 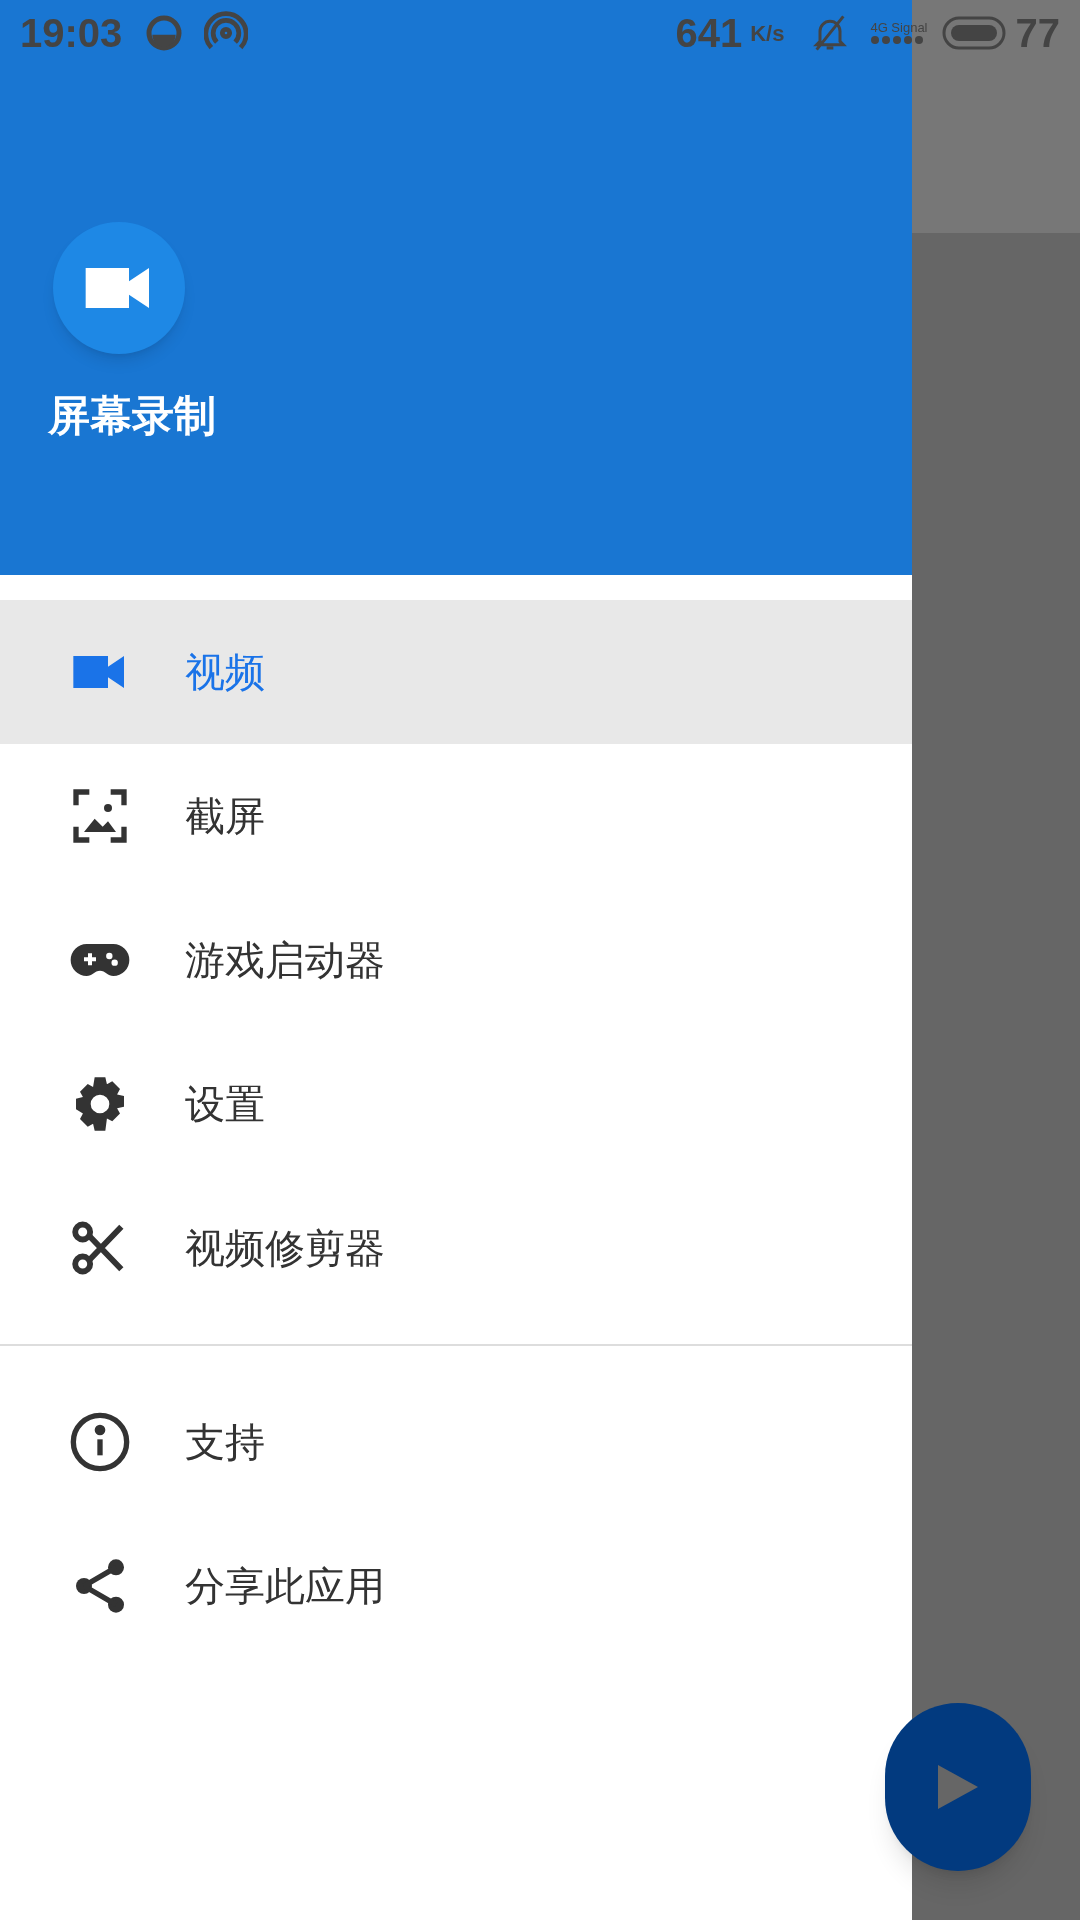 What do you see at coordinates (767, 33) in the screenshot?
I see `speed-unit: K/s` at bounding box center [767, 33].